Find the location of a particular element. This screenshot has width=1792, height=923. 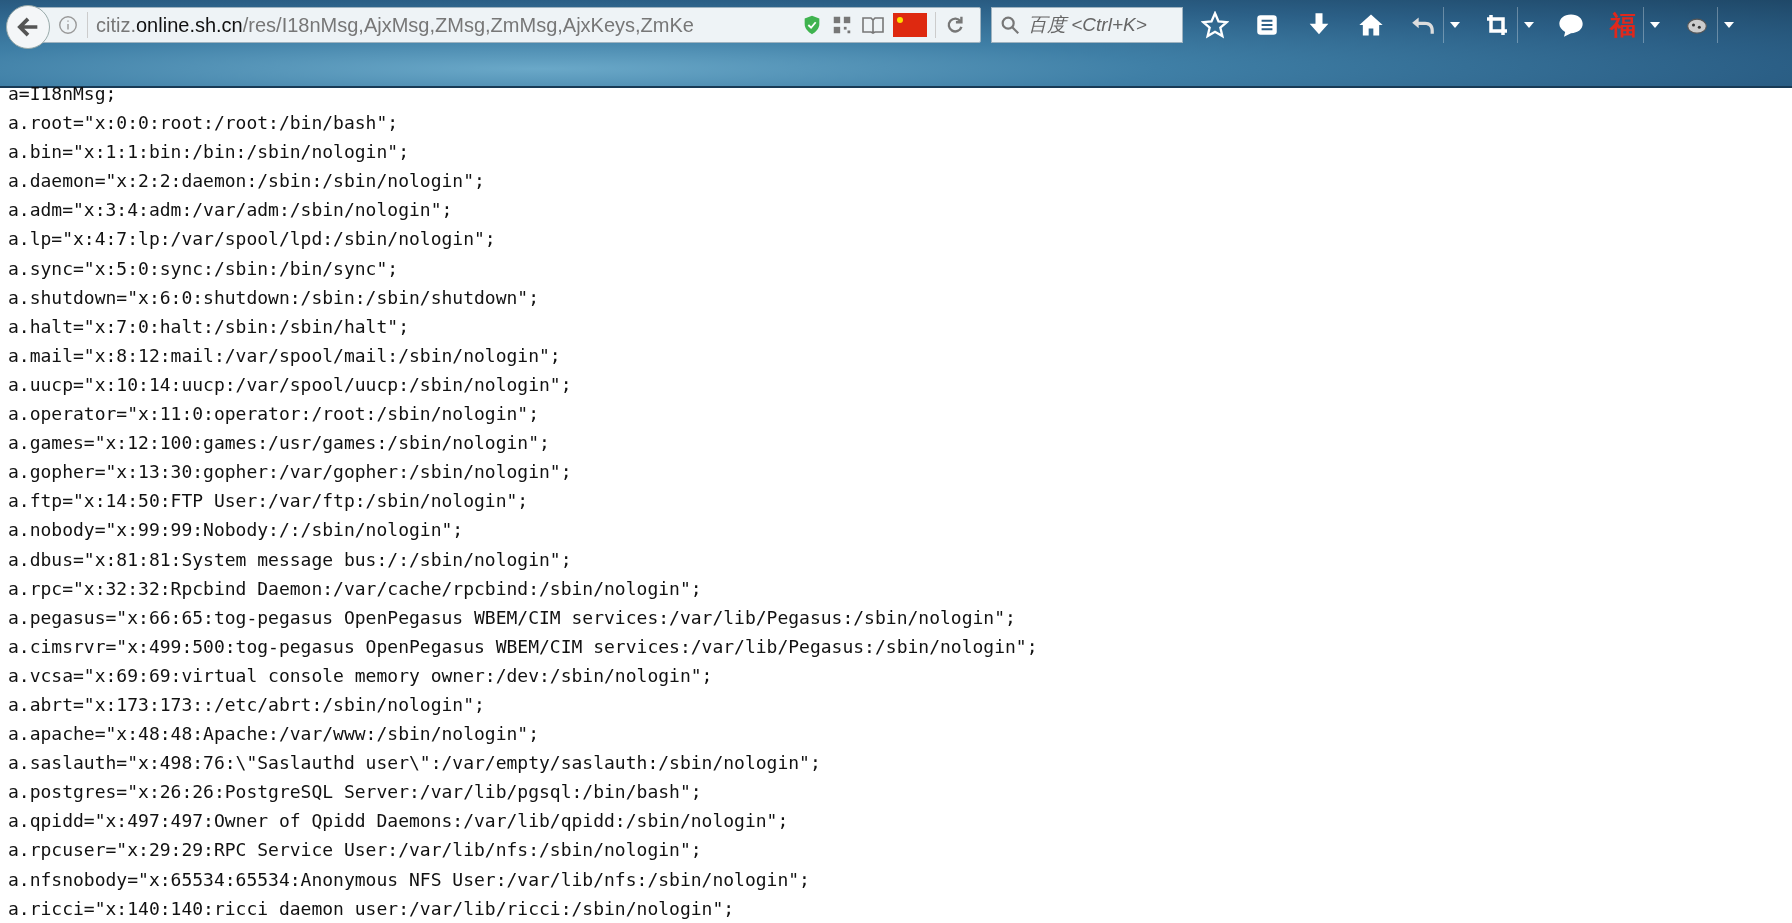

code-line: a.gopher="x:13:30:gopher:/var/gopher:/sbin/nologin"; is located at coordinates (290, 472).